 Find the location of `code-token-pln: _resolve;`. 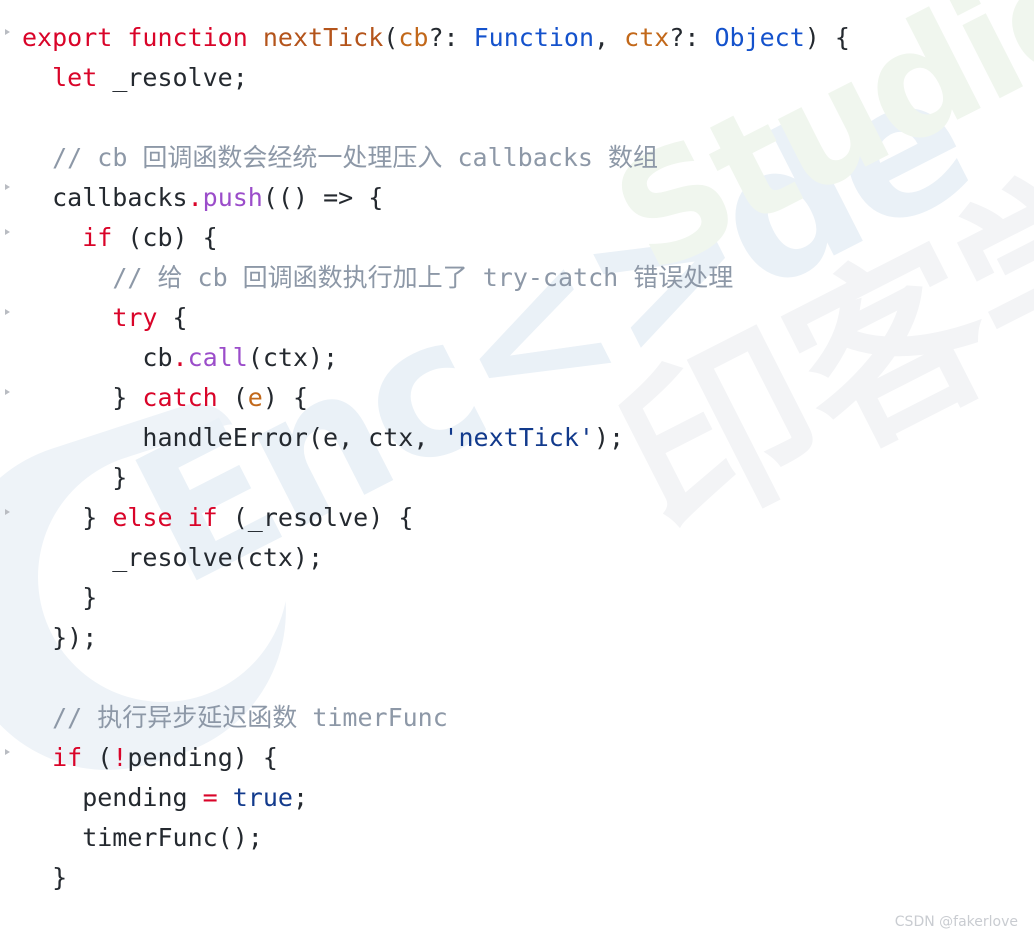

code-token-pln: _resolve; is located at coordinates (172, 77).